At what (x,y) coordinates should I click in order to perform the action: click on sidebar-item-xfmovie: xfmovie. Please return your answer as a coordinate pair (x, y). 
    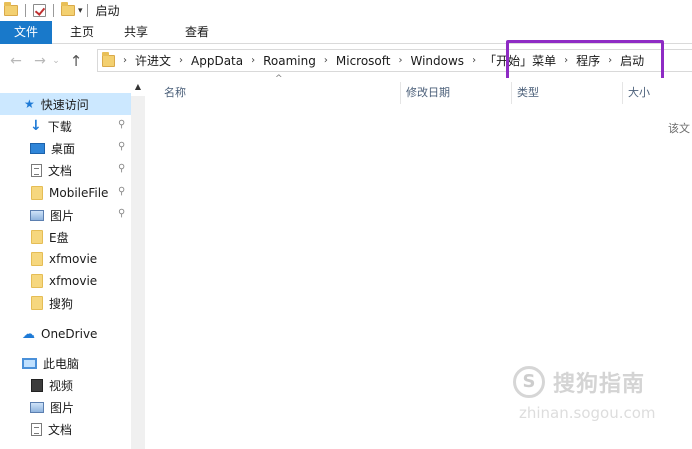
    Looking at the image, I should click on (64, 259).